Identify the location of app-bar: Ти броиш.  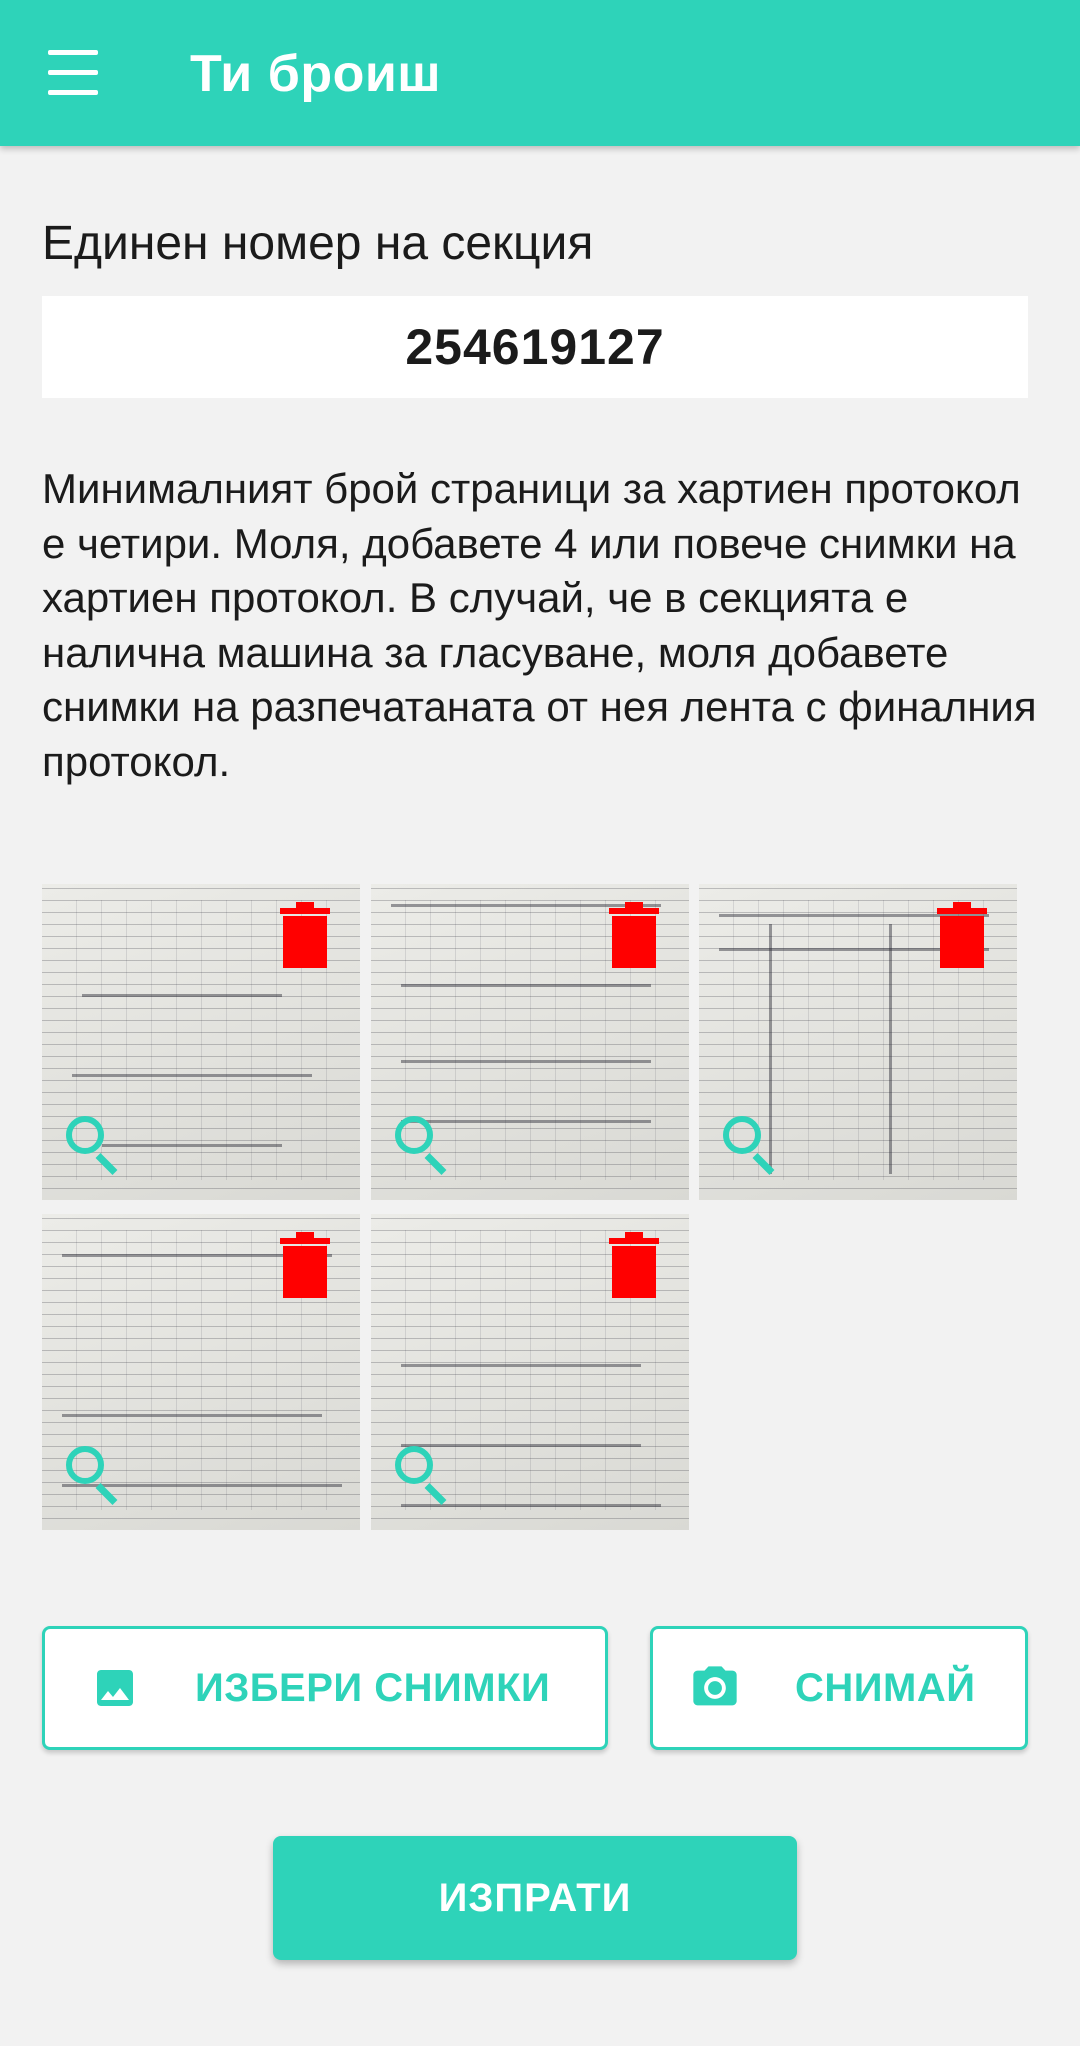
(540, 73).